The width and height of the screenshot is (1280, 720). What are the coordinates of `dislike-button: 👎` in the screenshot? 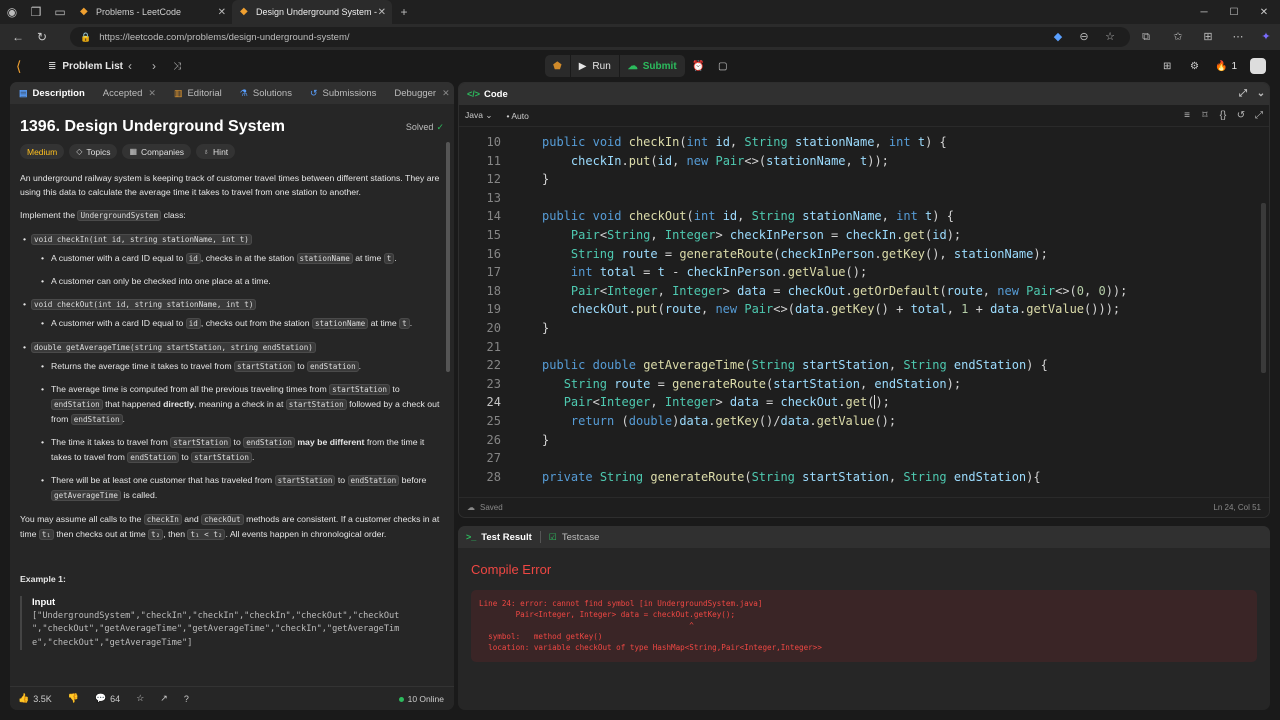 It's located at (73, 698).